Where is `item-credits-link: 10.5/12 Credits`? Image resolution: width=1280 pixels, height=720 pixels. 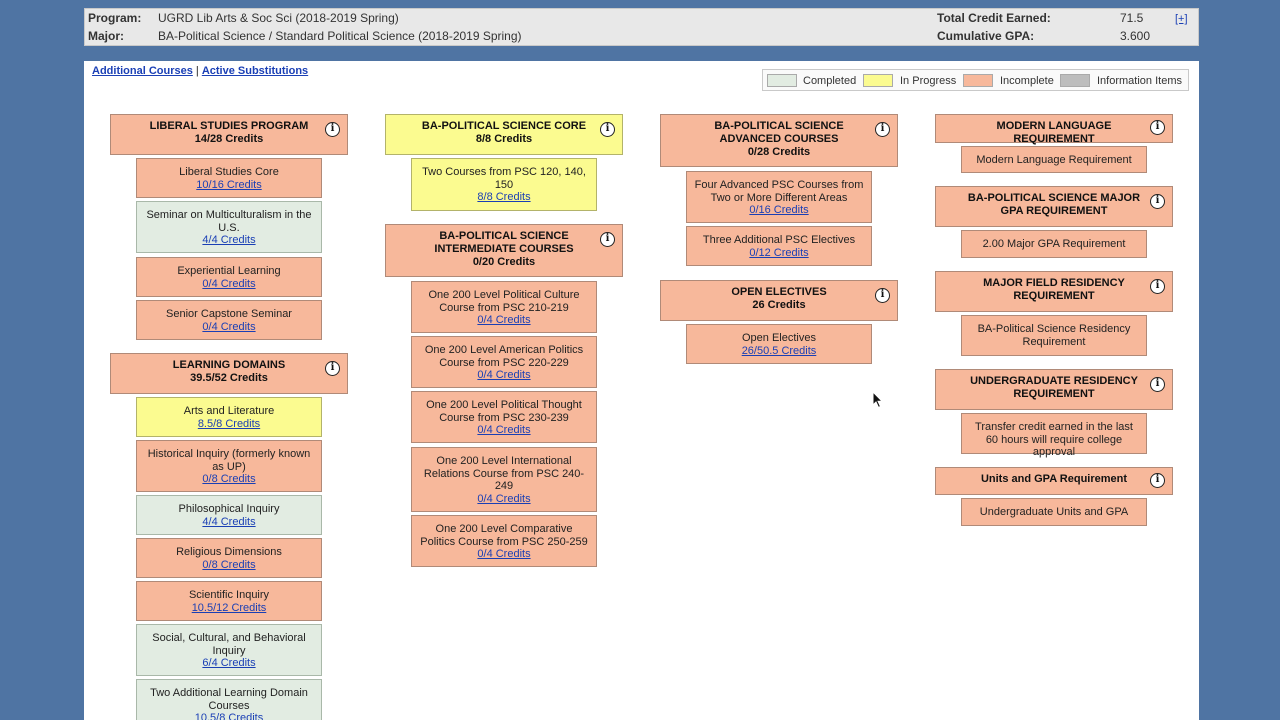 item-credits-link: 10.5/12 Credits is located at coordinates (229, 608).